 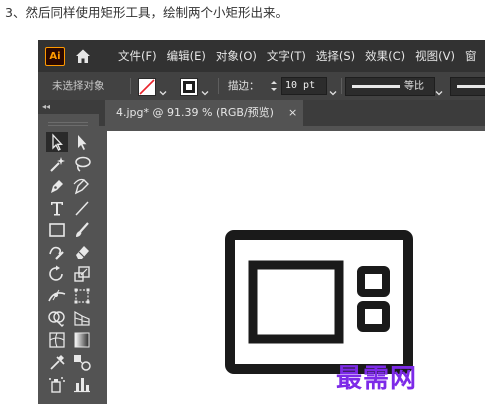 I want to click on menu-window: 窗, so click(x=471, y=56).